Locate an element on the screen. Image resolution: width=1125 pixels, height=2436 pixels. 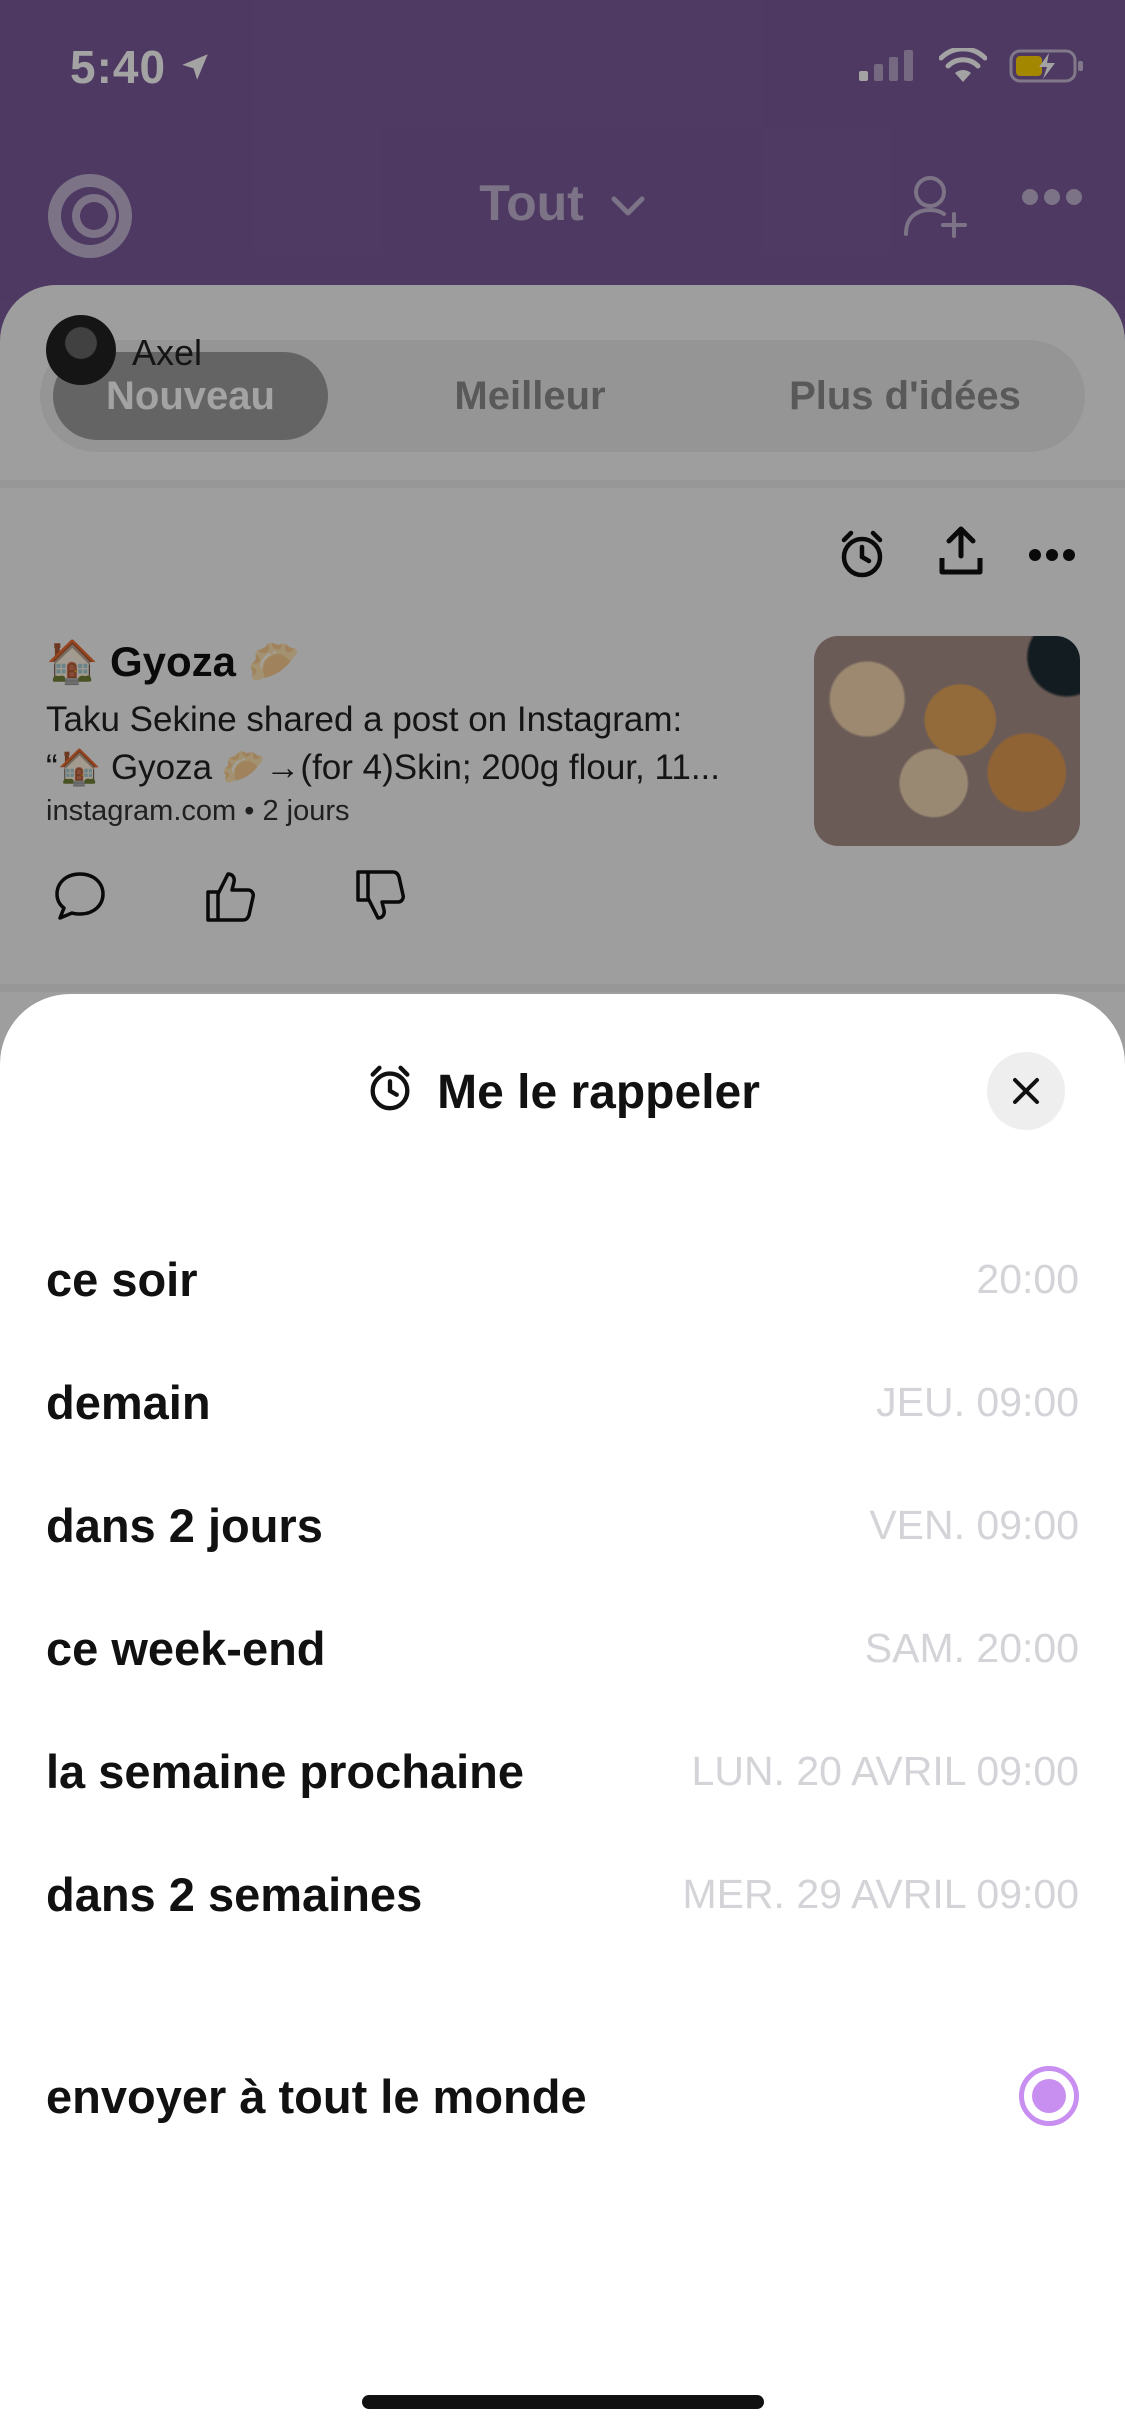
option-label: demain is located at coordinates (128, 1402).